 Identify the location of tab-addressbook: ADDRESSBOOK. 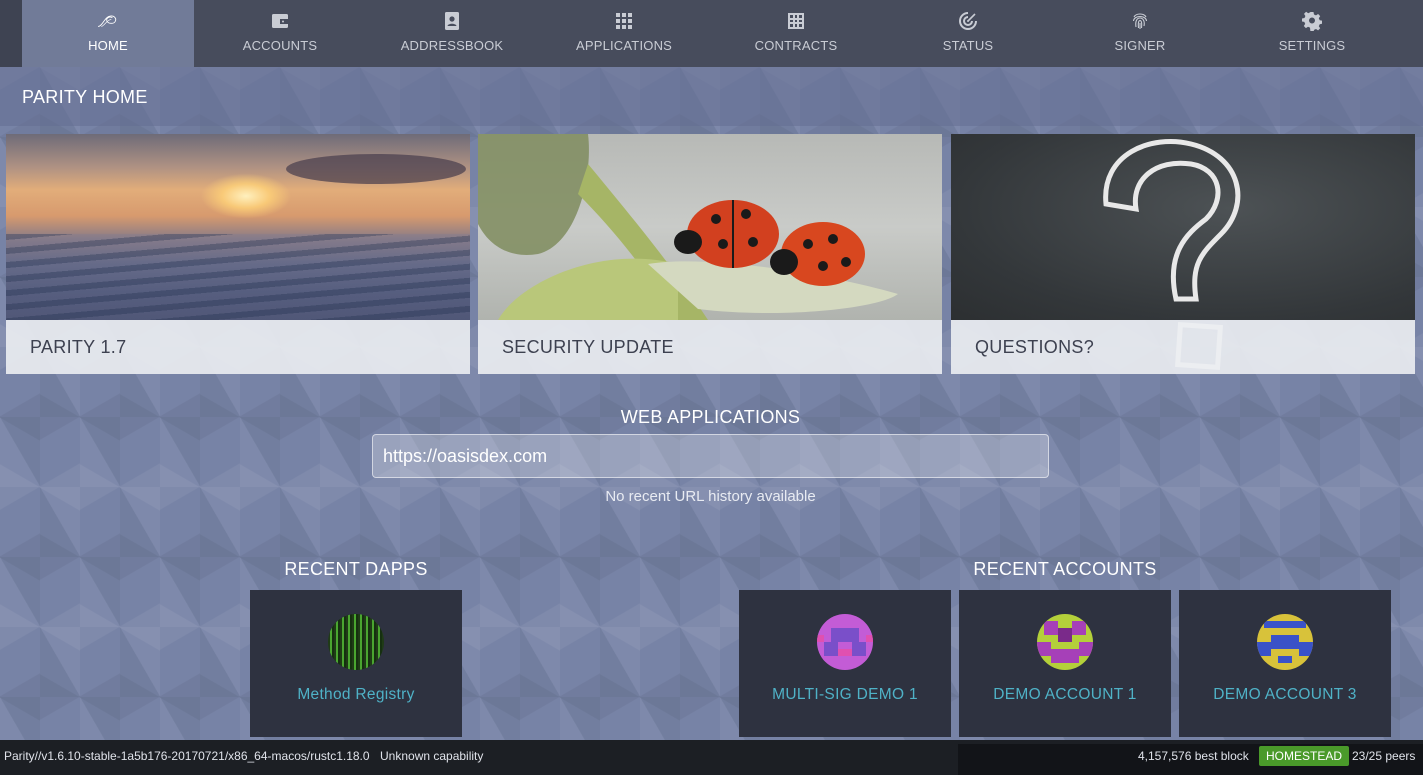
(452, 33).